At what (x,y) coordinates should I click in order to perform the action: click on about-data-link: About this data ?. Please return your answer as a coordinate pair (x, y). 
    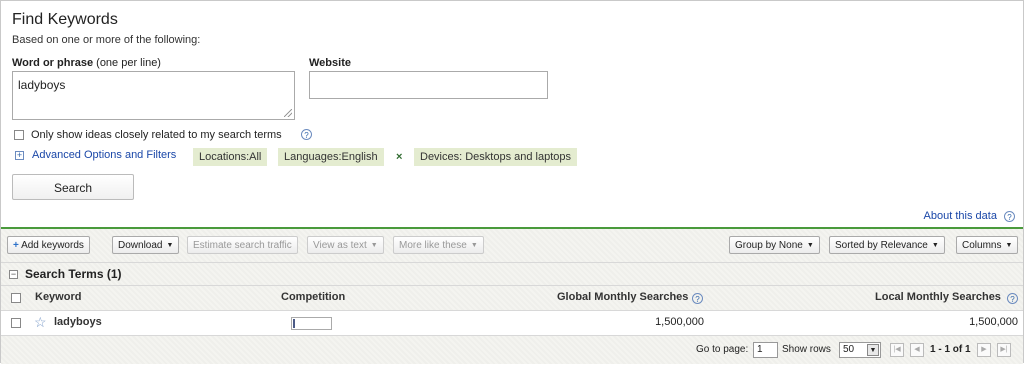
    Looking at the image, I should click on (969, 216).